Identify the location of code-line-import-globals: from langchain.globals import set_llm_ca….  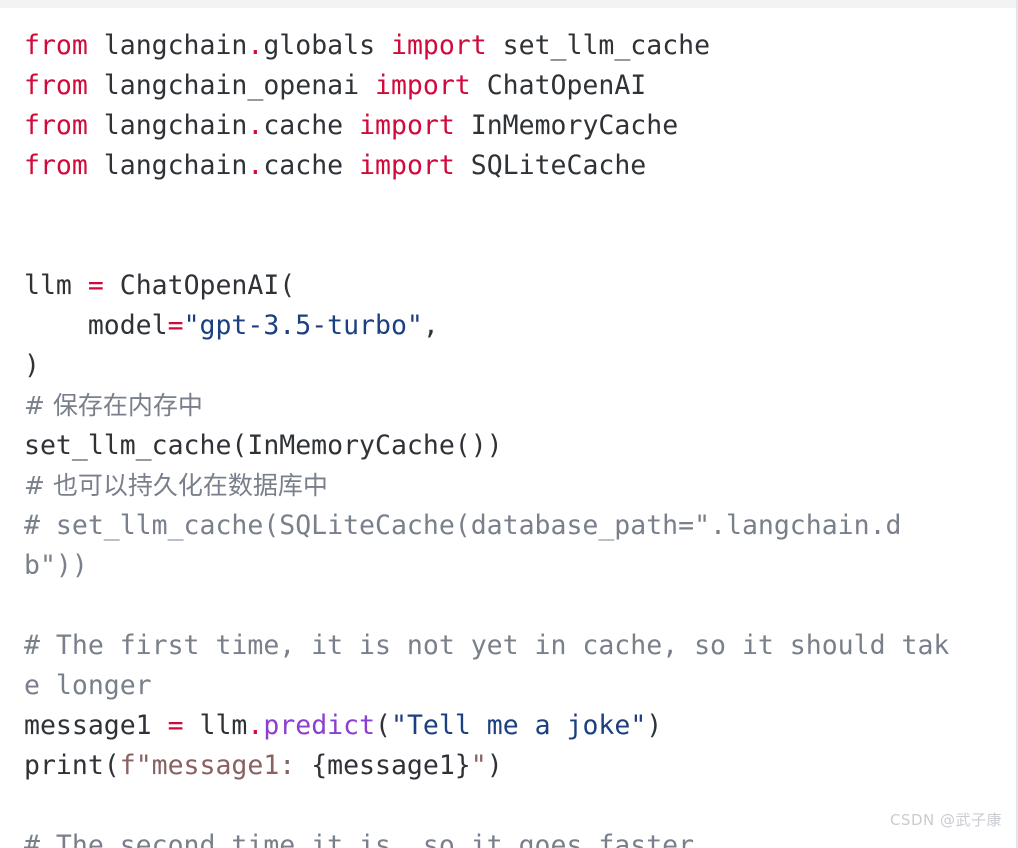
(518, 46).